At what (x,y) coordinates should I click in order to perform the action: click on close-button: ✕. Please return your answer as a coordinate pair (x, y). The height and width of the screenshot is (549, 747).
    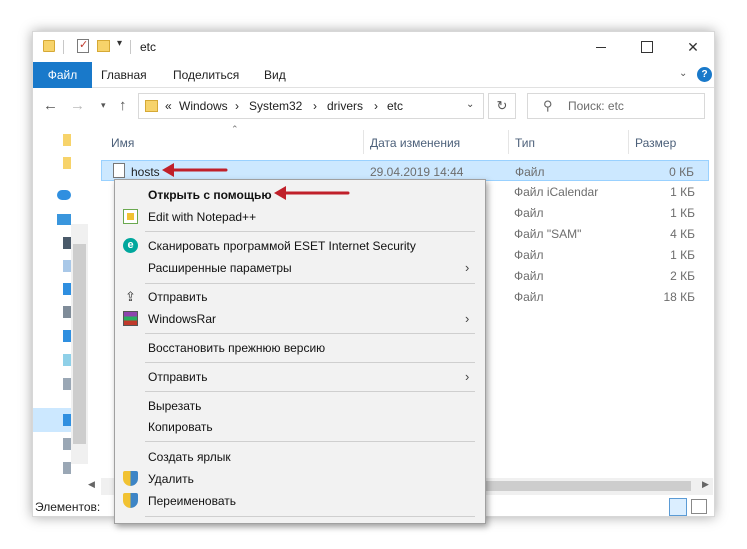
    Looking at the image, I should click on (692, 47).